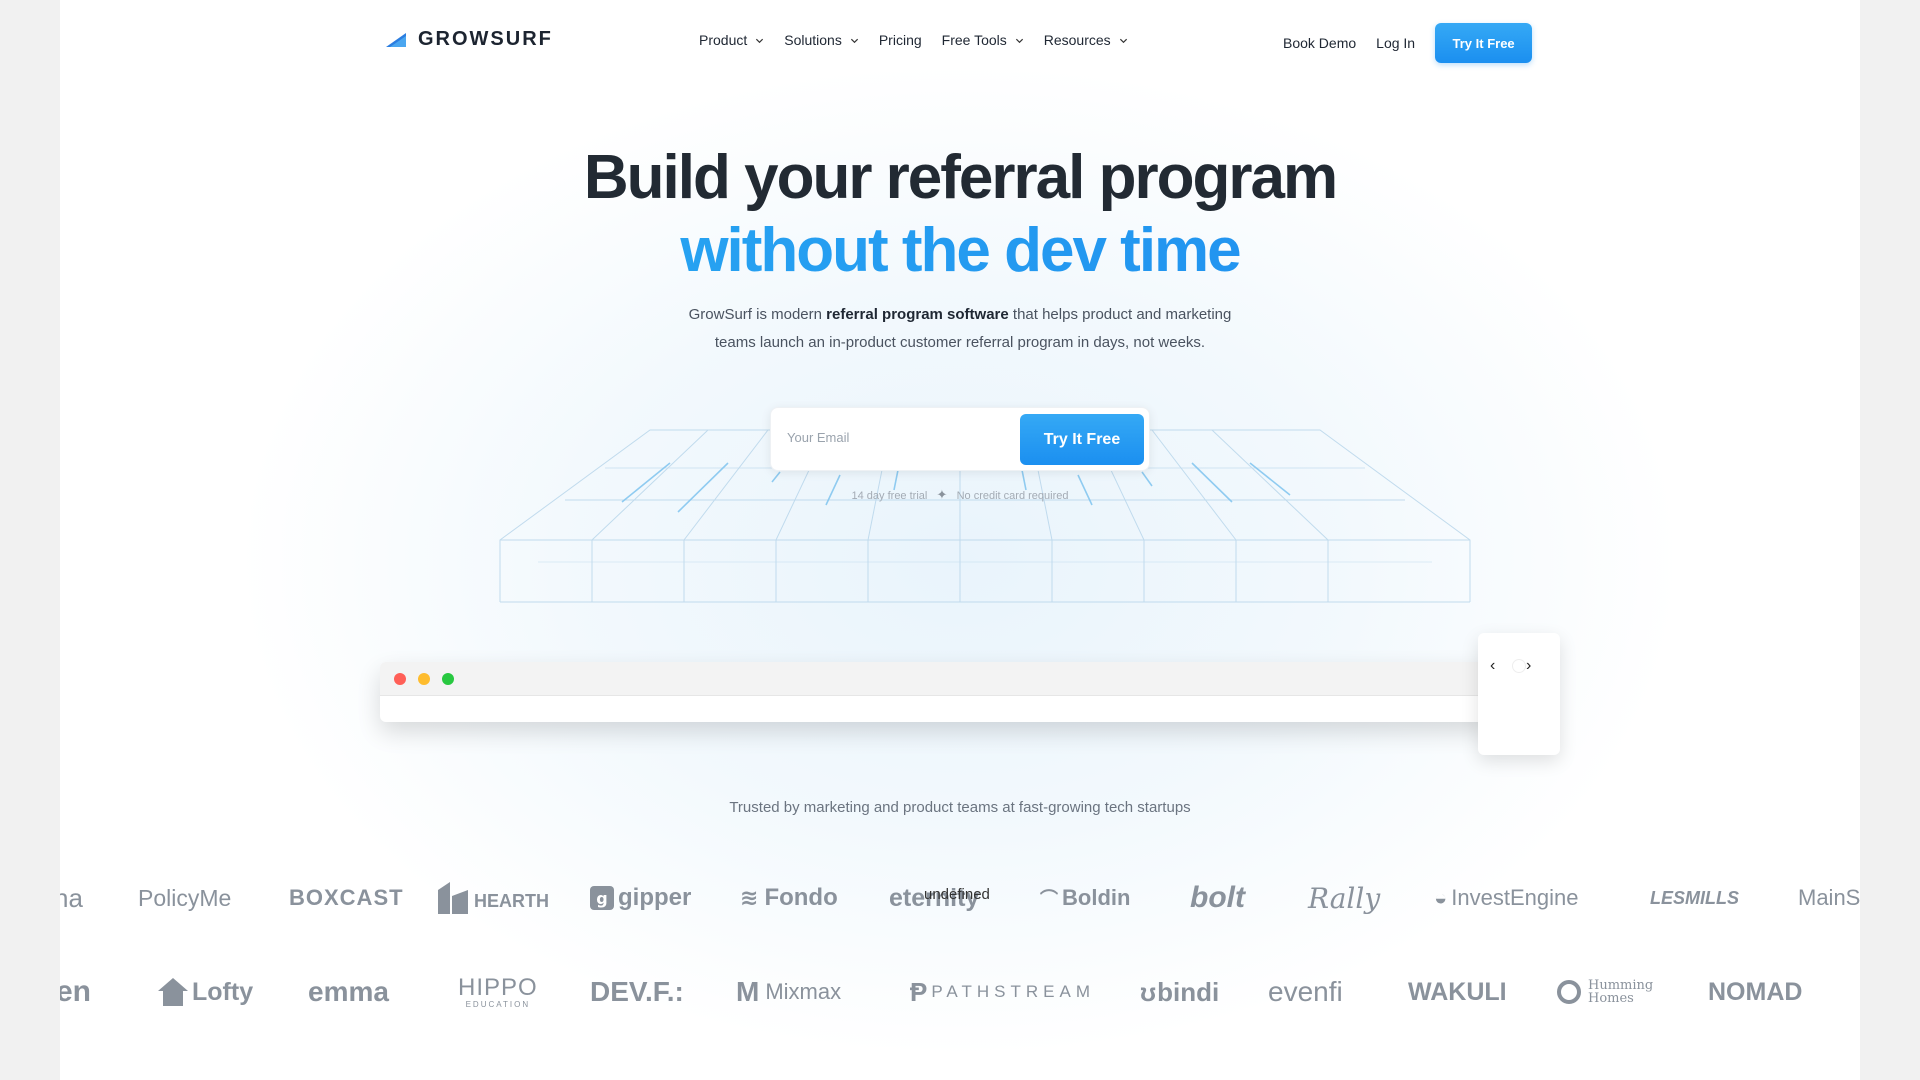 The width and height of the screenshot is (1920, 1080). What do you see at coordinates (400, 679) in the screenshot?
I see `close-dot-icon` at bounding box center [400, 679].